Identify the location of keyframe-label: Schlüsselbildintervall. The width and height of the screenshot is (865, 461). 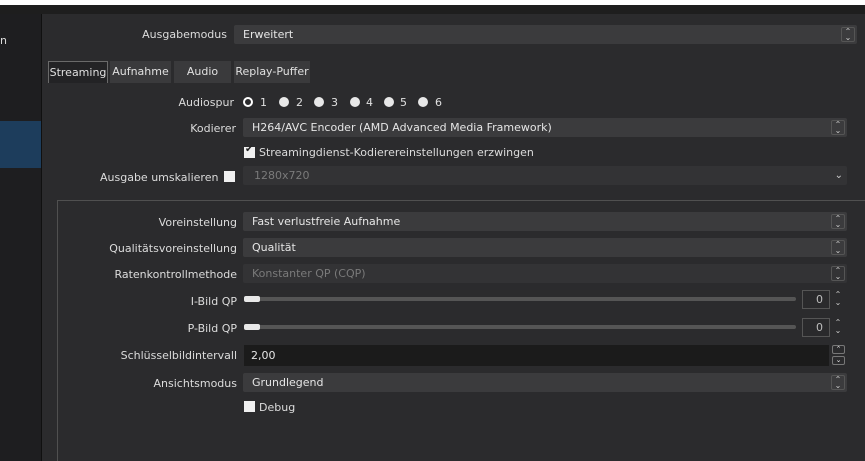
(178, 355).